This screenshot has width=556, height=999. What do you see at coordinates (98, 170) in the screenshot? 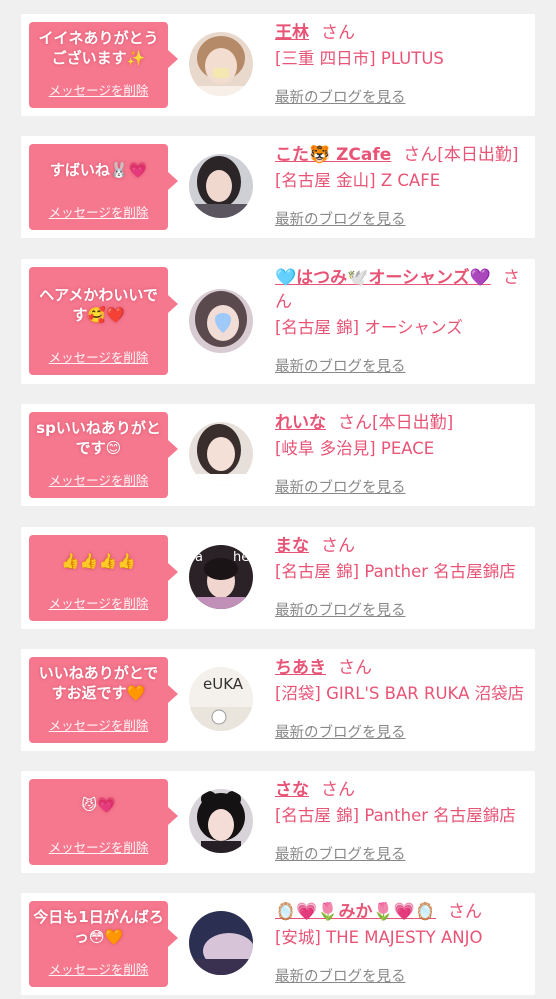
I see `message-text: すばいね🐰💗` at bounding box center [98, 170].